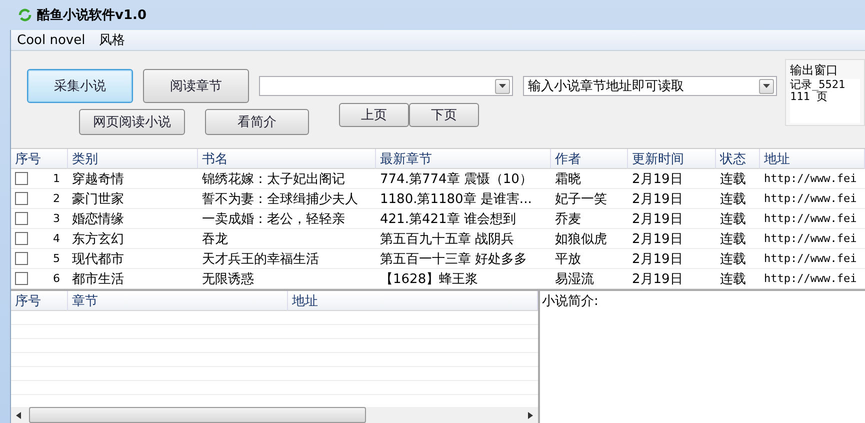 The height and width of the screenshot is (423, 865). Describe the element at coordinates (56, 238) in the screenshot. I see `table-cell: 4` at that location.